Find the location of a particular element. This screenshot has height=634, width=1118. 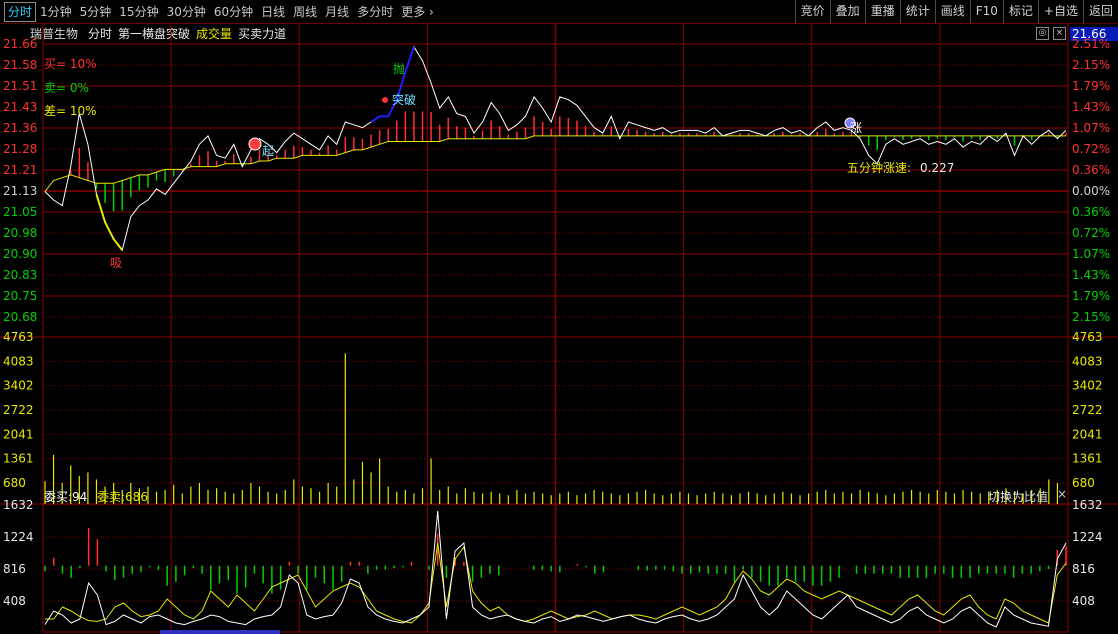

price-tick-label: 20.75 is located at coordinates (20, 296).